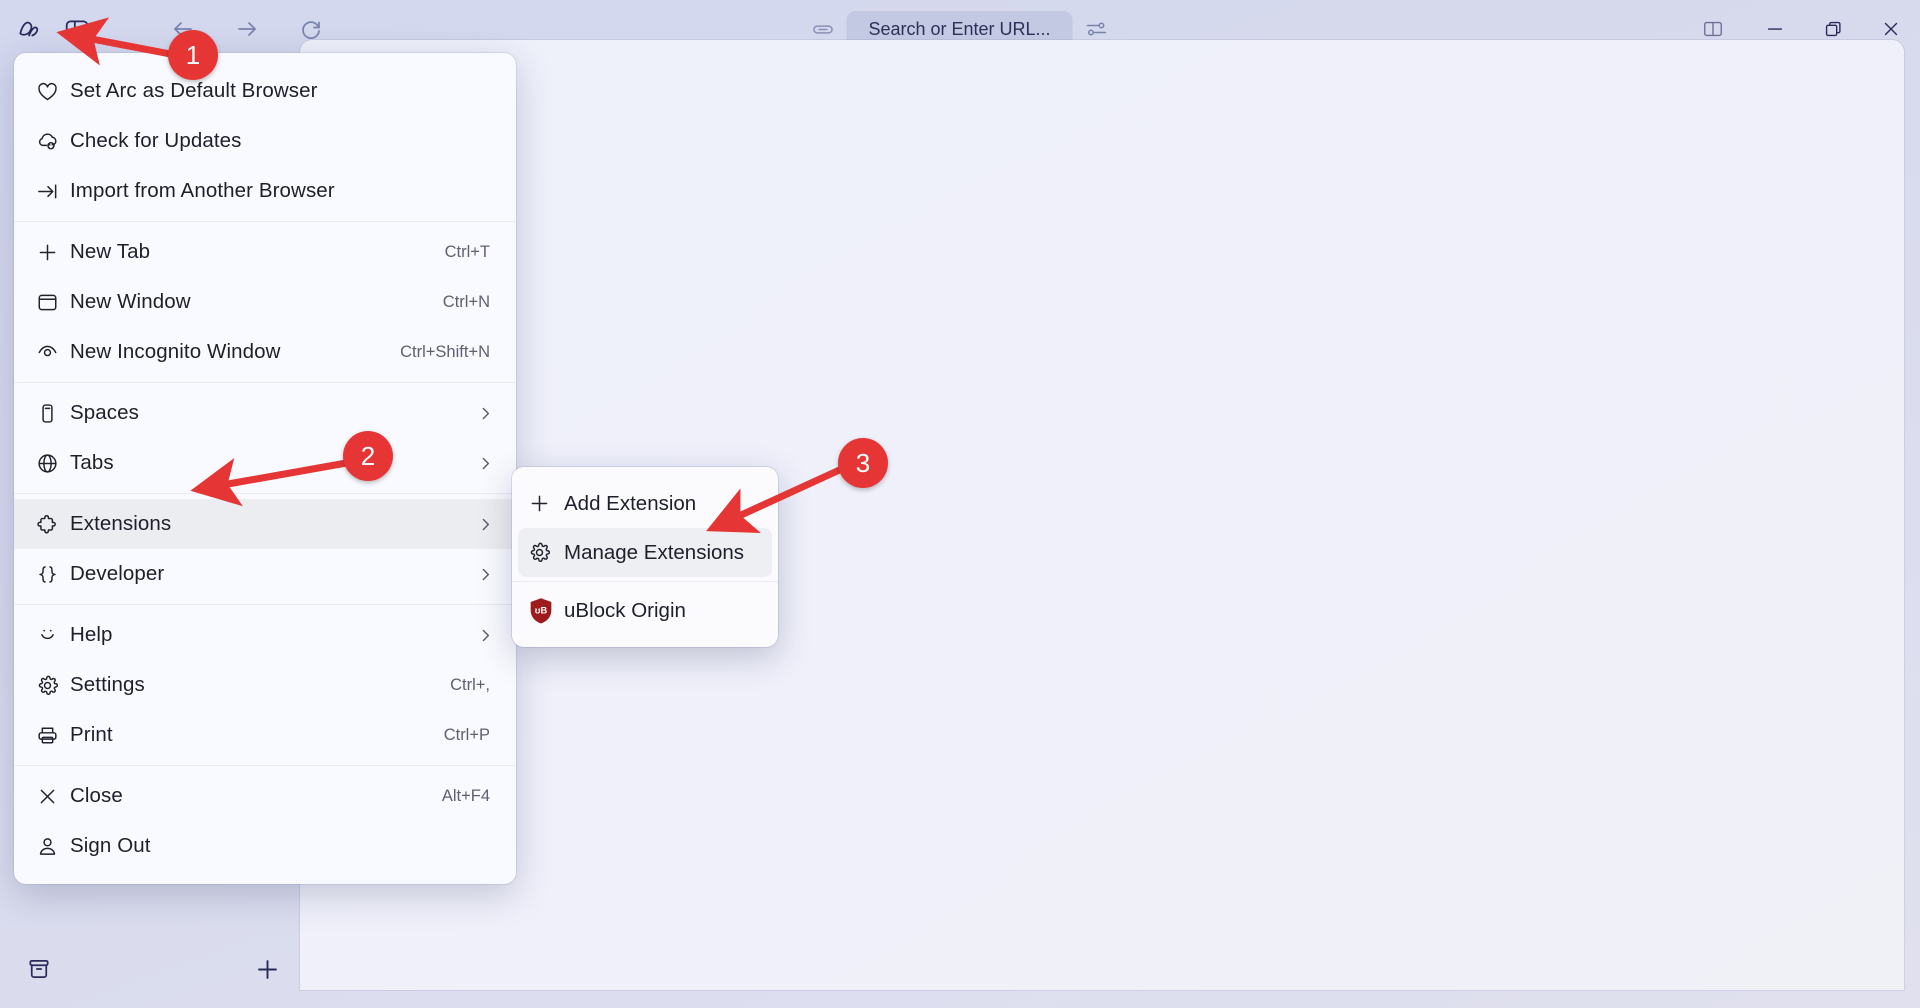  What do you see at coordinates (121, 523) in the screenshot?
I see `menu-item-label: Extensions` at bounding box center [121, 523].